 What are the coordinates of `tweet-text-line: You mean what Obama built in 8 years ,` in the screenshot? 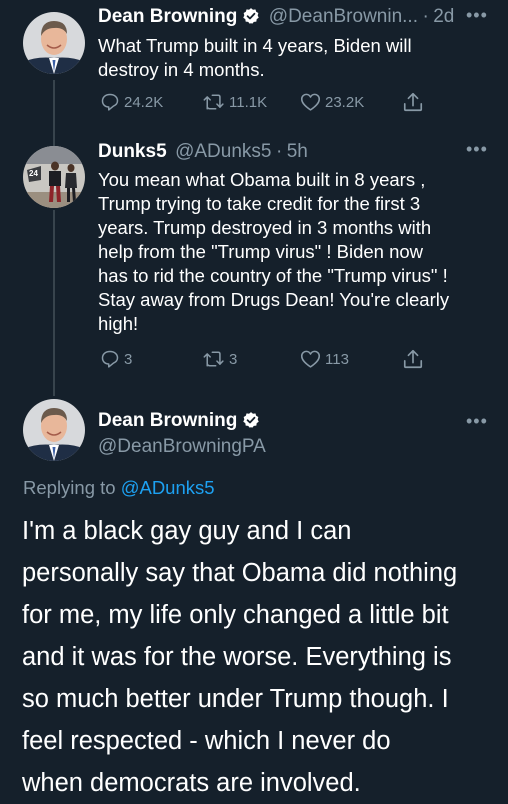 It's located at (262, 179).